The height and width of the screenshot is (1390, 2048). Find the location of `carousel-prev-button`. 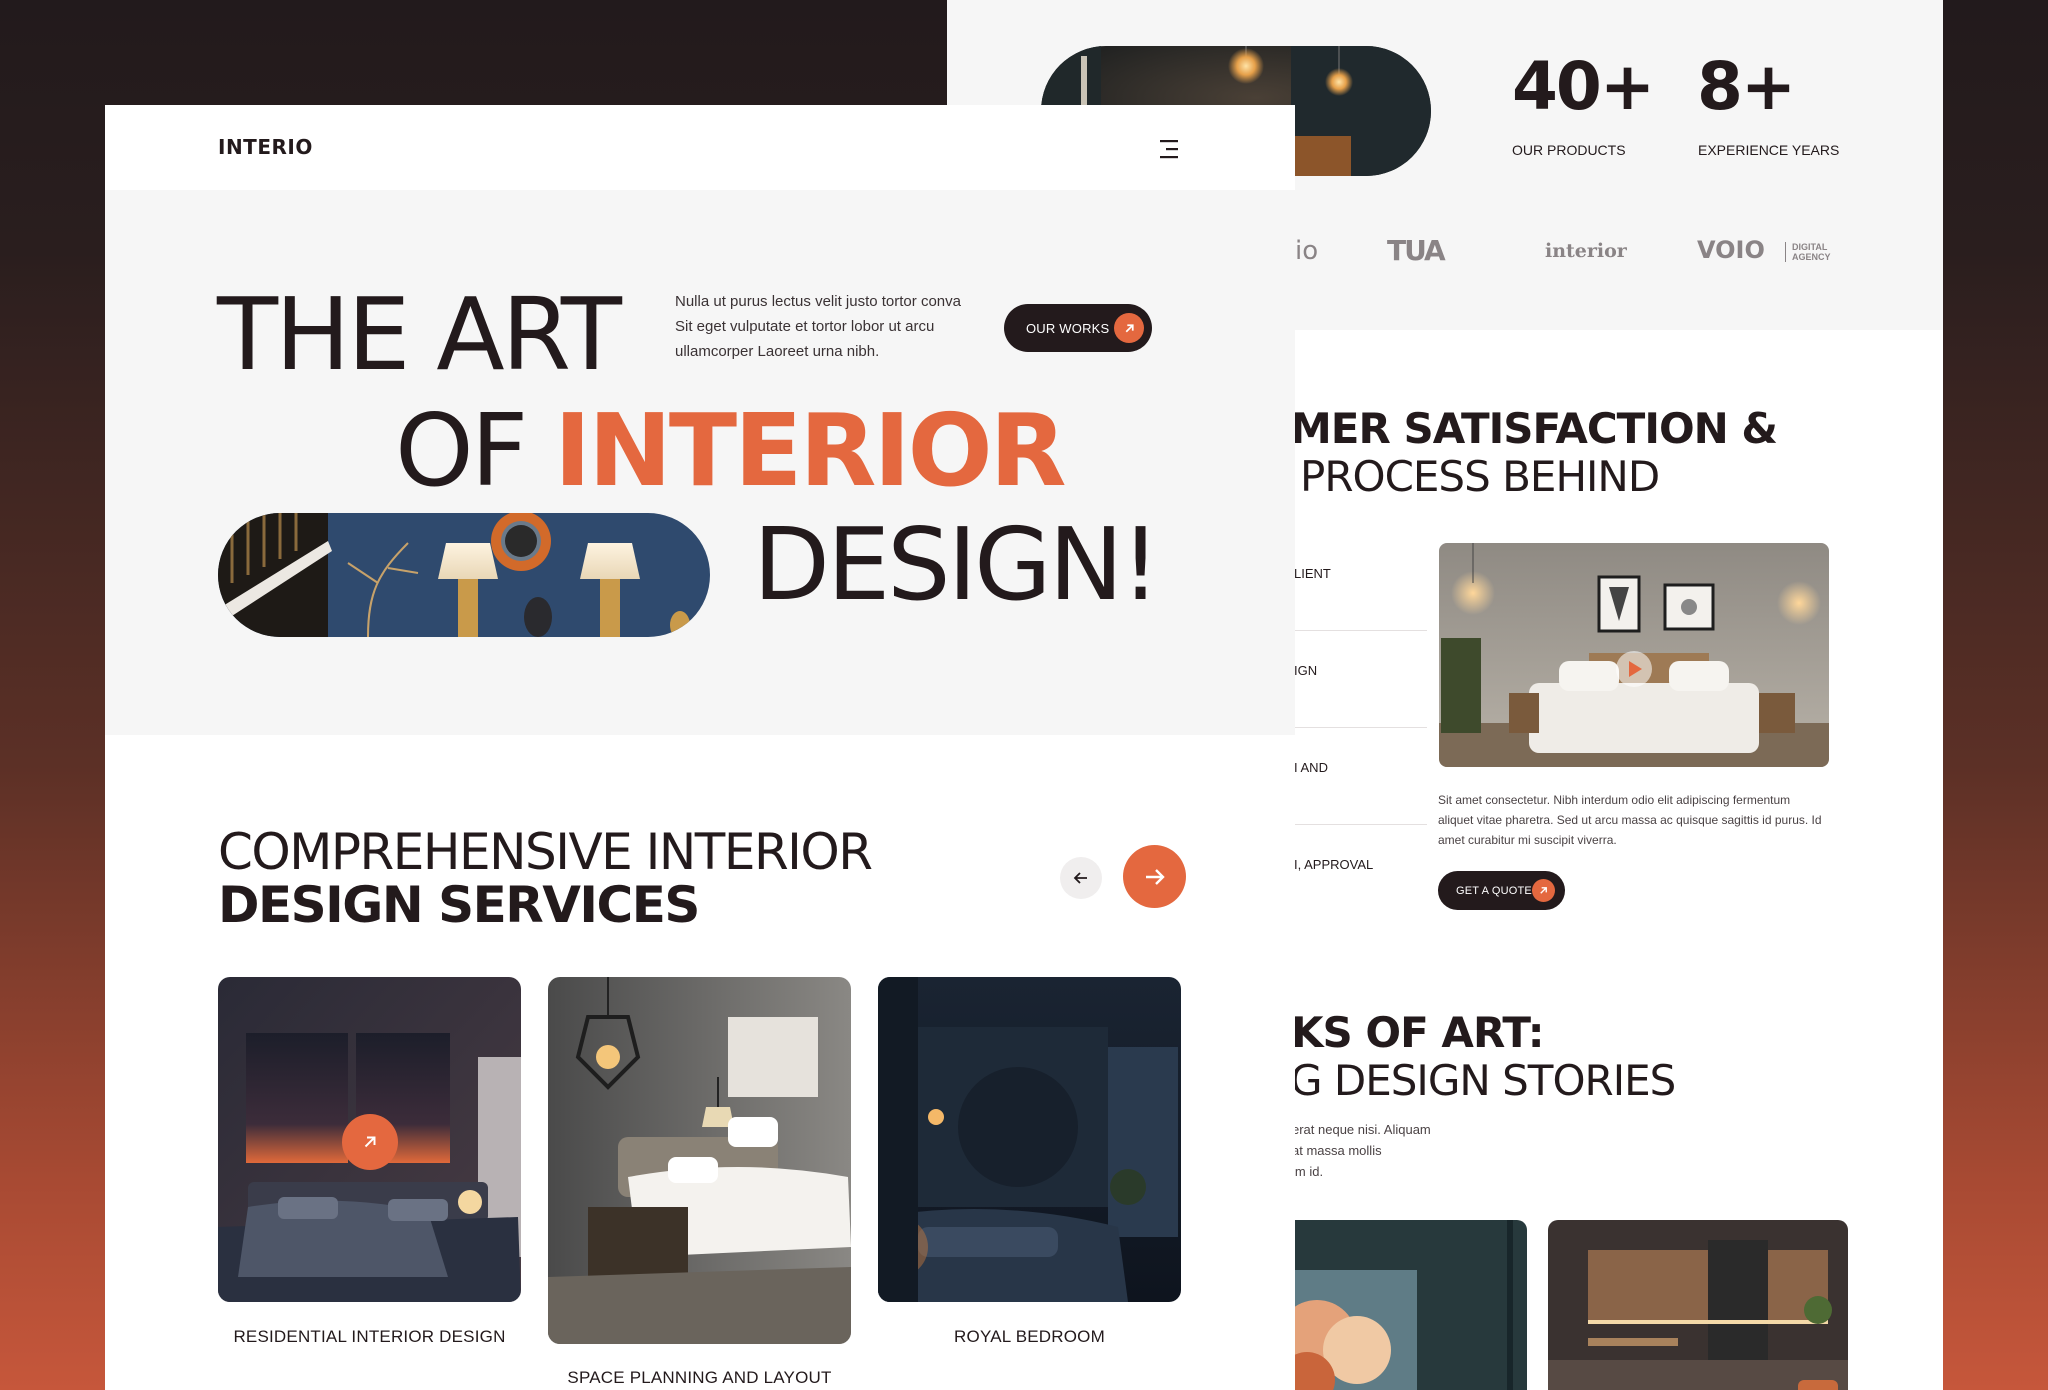

carousel-prev-button is located at coordinates (1081, 878).